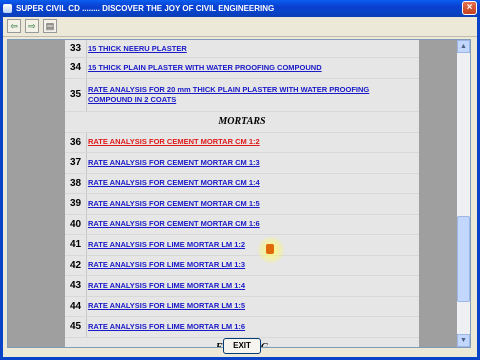 The height and width of the screenshot is (360, 480). Describe the element at coordinates (7, 8) in the screenshot. I see `app-icon` at that location.